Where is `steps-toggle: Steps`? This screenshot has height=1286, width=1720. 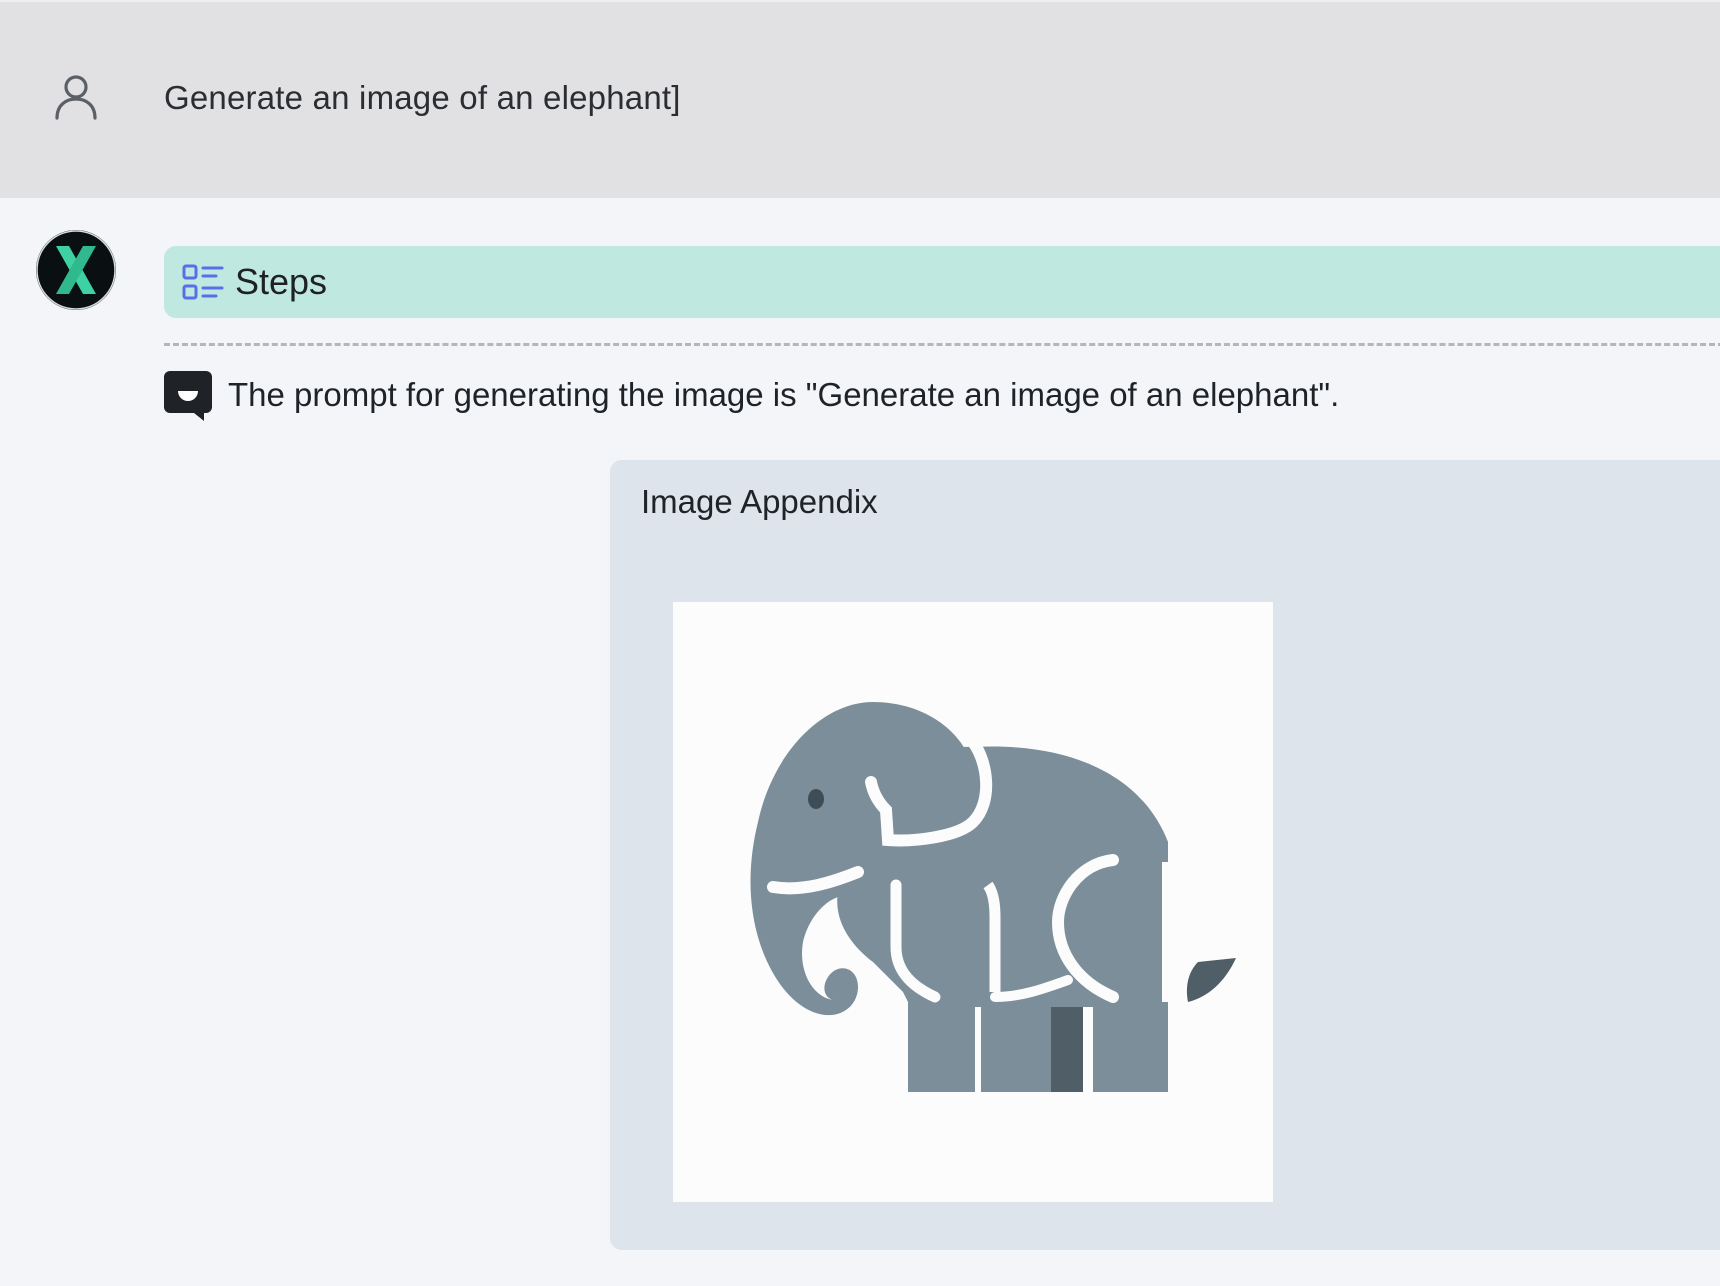
steps-toggle: Steps is located at coordinates (942, 282).